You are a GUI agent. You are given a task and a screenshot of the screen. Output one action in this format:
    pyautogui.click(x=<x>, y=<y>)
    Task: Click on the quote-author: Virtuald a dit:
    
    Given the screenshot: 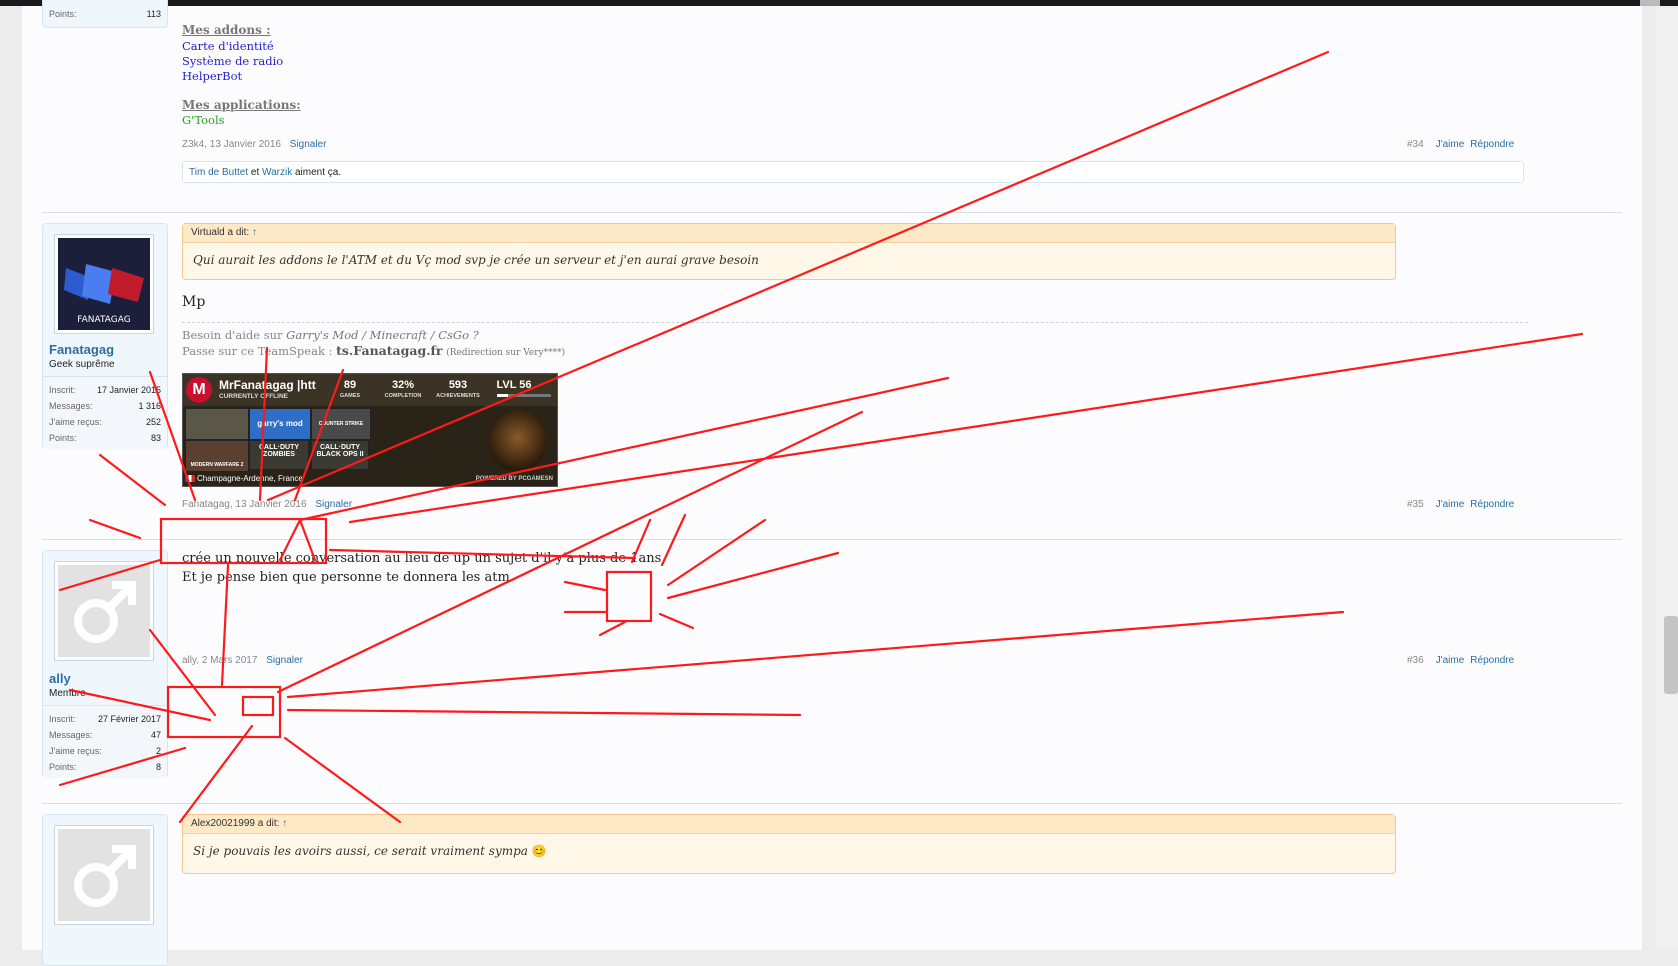 What is the action you would take?
    pyautogui.click(x=220, y=232)
    